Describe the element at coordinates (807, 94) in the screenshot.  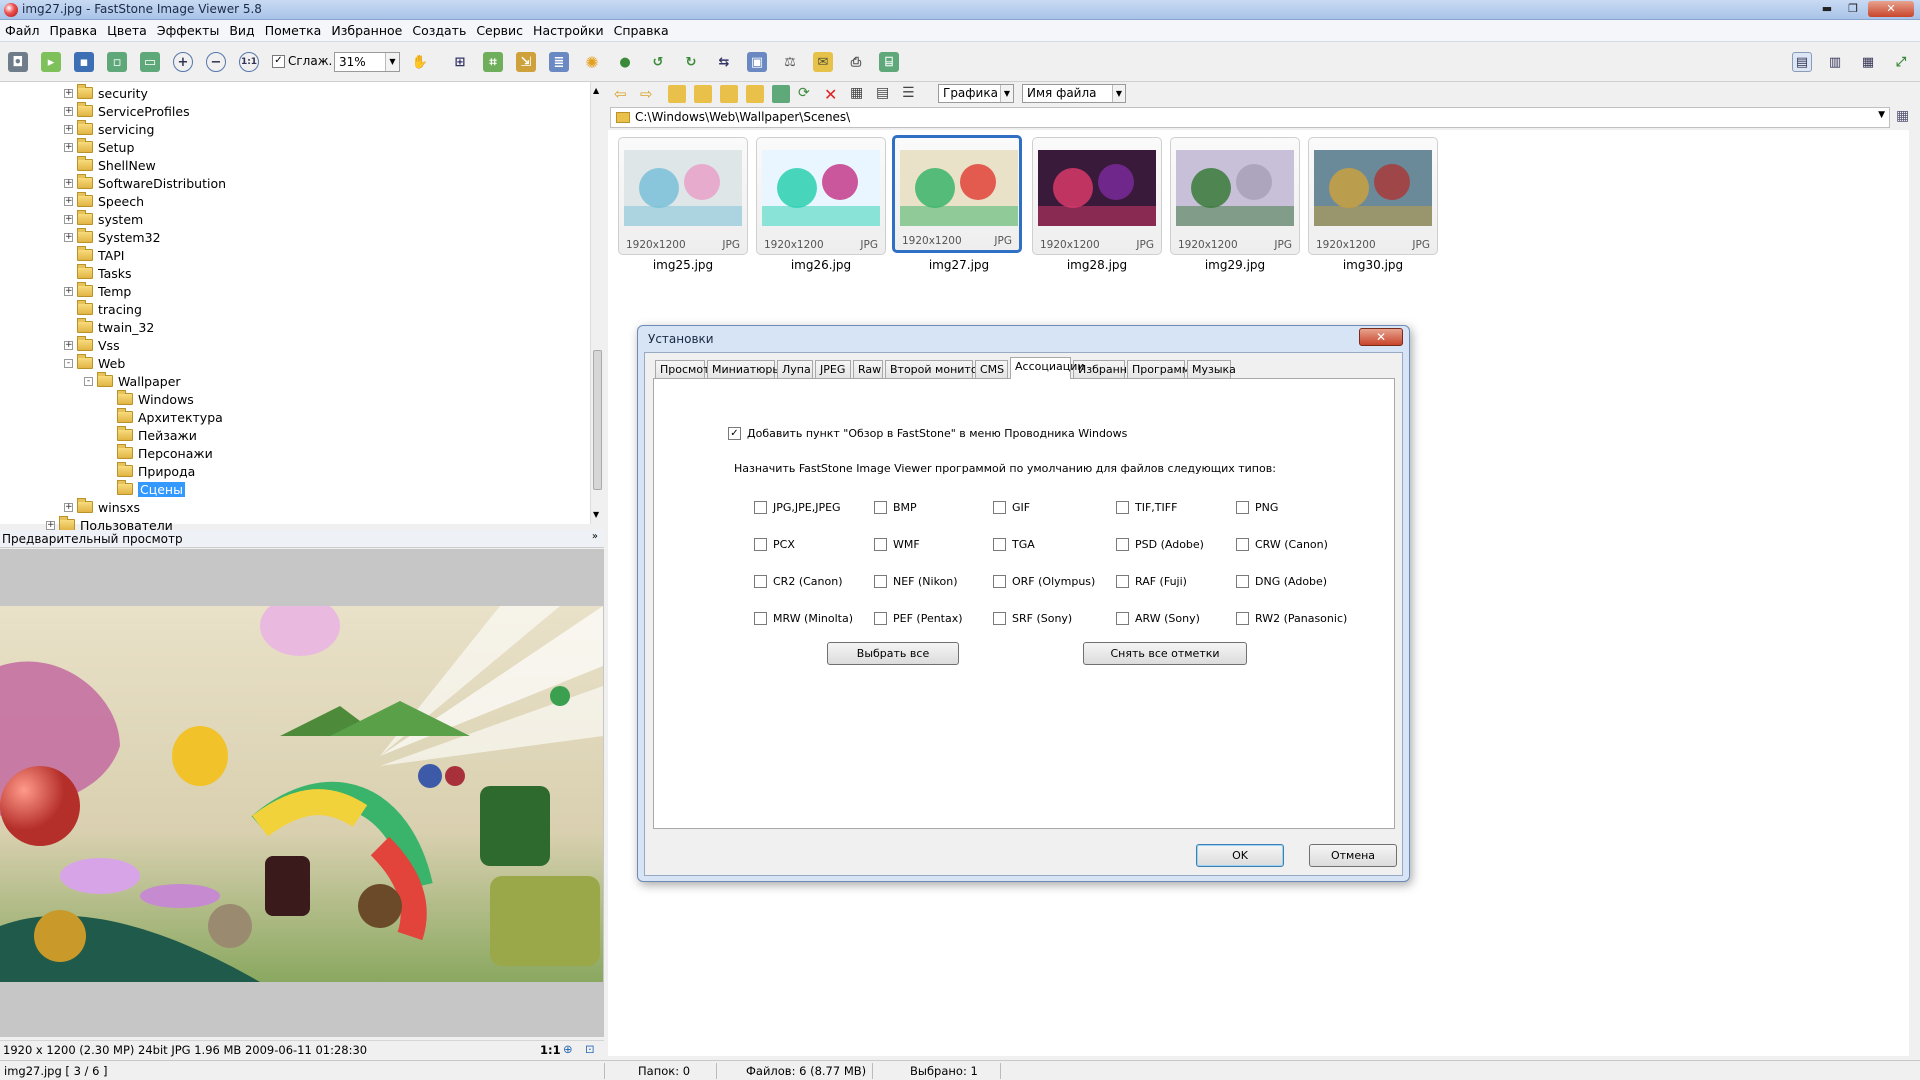
I see `sync-icon: ⟳` at that location.